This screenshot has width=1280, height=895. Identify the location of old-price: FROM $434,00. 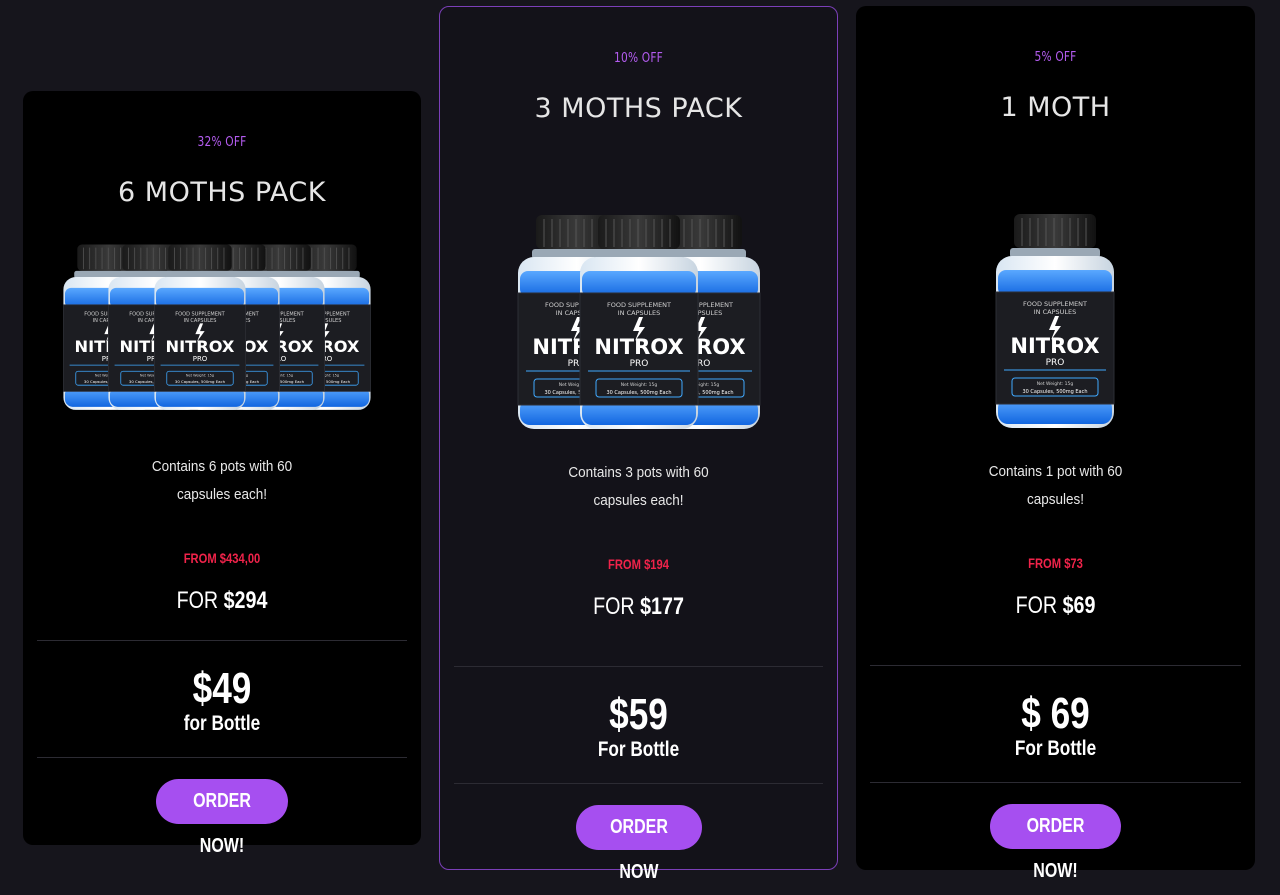
(222, 558).